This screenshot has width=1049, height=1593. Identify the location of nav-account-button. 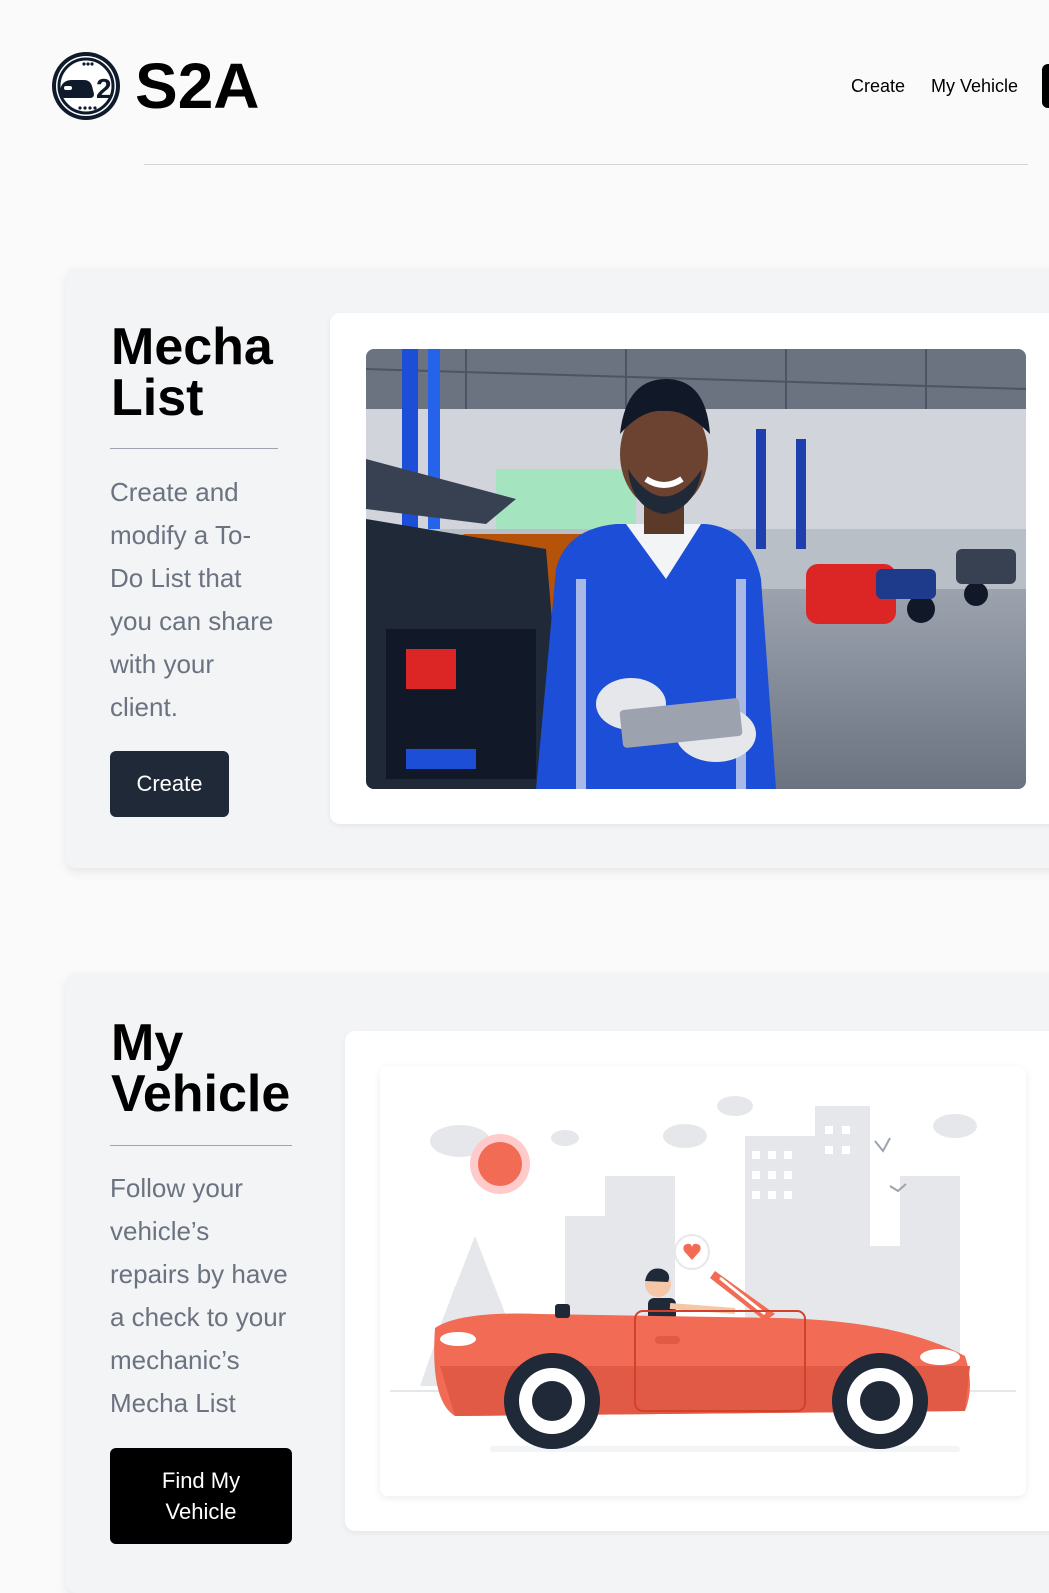
(1045, 86).